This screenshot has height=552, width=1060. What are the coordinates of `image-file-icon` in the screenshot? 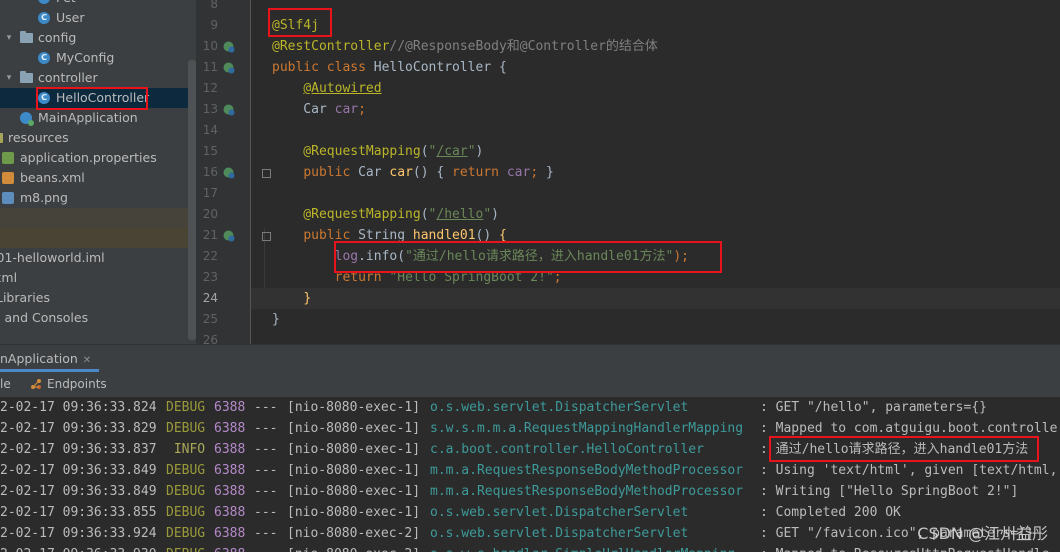 It's located at (8, 198).